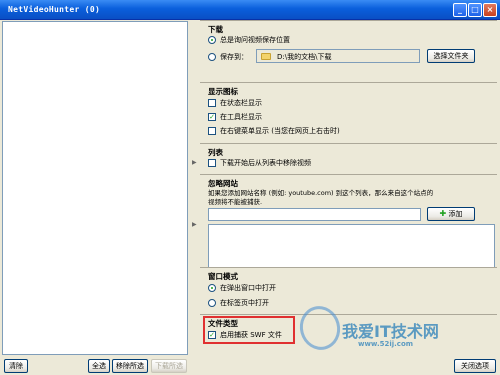  Describe the element at coordinates (212, 131) in the screenshot. I see `context-menu-checkbox` at that location.